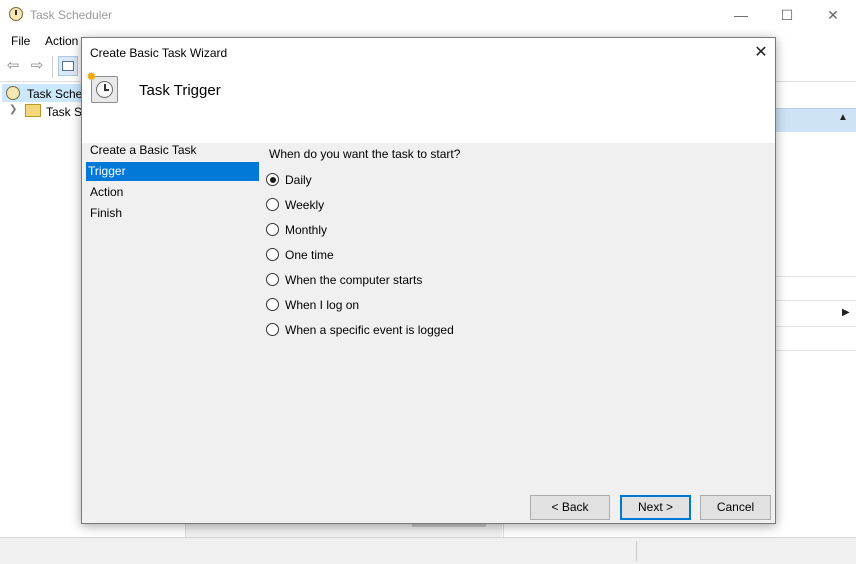 The width and height of the screenshot is (856, 564). I want to click on radio-label: Weekly, so click(305, 205).